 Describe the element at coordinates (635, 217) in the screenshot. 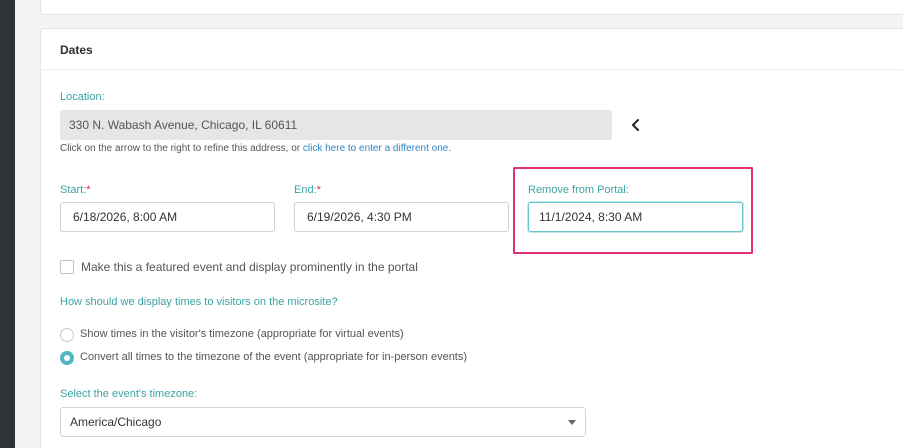

I see `remove-from-portal-input: 11/1/2024, 8:30 AM` at that location.